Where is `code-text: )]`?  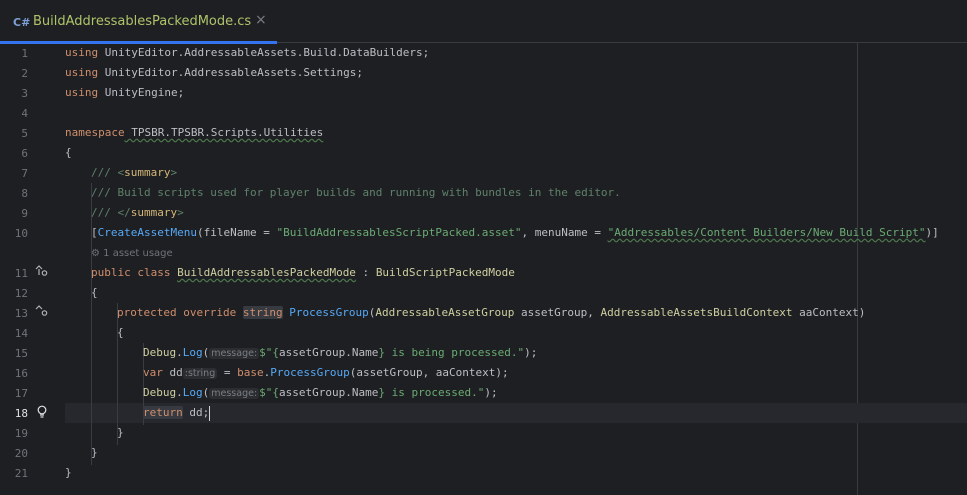 code-text: )] is located at coordinates (932, 232).